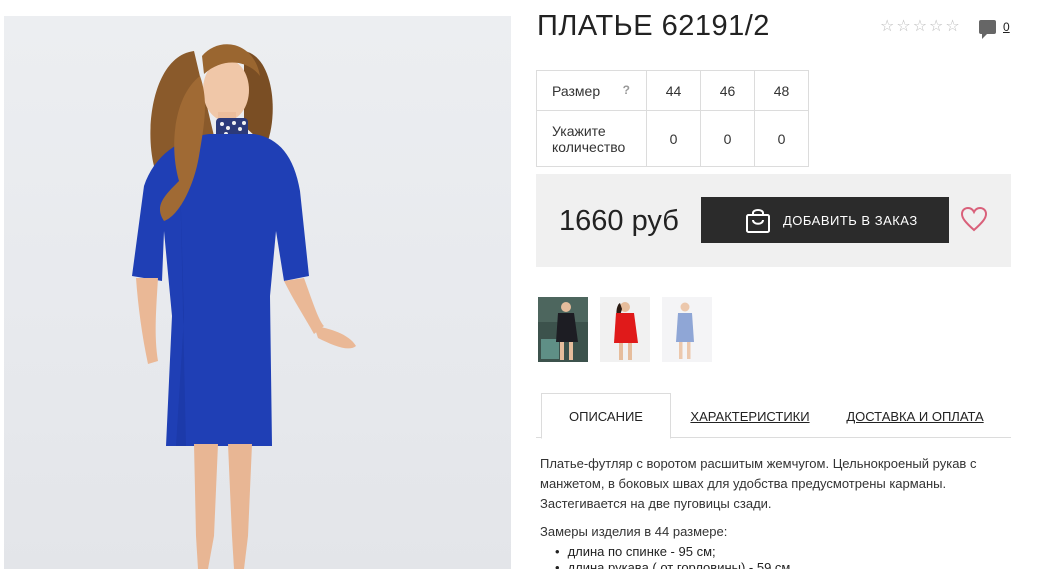 This screenshot has width=1055, height=569. What do you see at coordinates (727, 138) in the screenshot?
I see `quantity-input-46: 0` at bounding box center [727, 138].